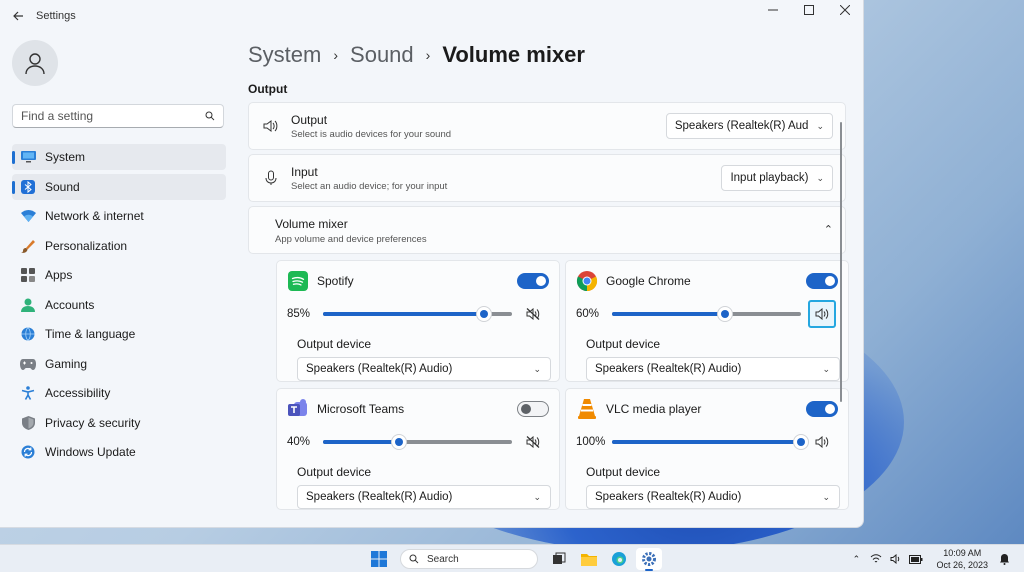 This screenshot has height=572, width=1024. Describe the element at coordinates (809, 10) in the screenshot. I see `maximize-button` at that location.